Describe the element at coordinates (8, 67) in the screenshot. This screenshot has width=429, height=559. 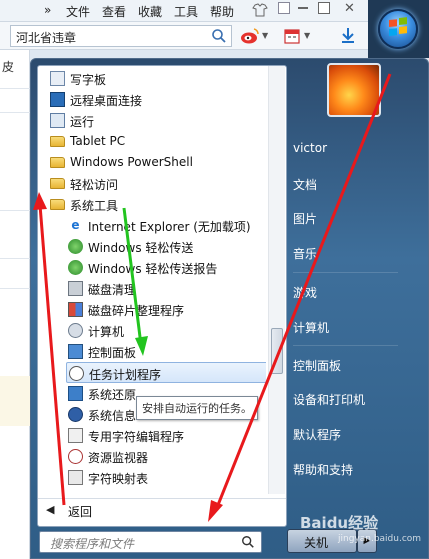
I see `side-text: 皮` at that location.